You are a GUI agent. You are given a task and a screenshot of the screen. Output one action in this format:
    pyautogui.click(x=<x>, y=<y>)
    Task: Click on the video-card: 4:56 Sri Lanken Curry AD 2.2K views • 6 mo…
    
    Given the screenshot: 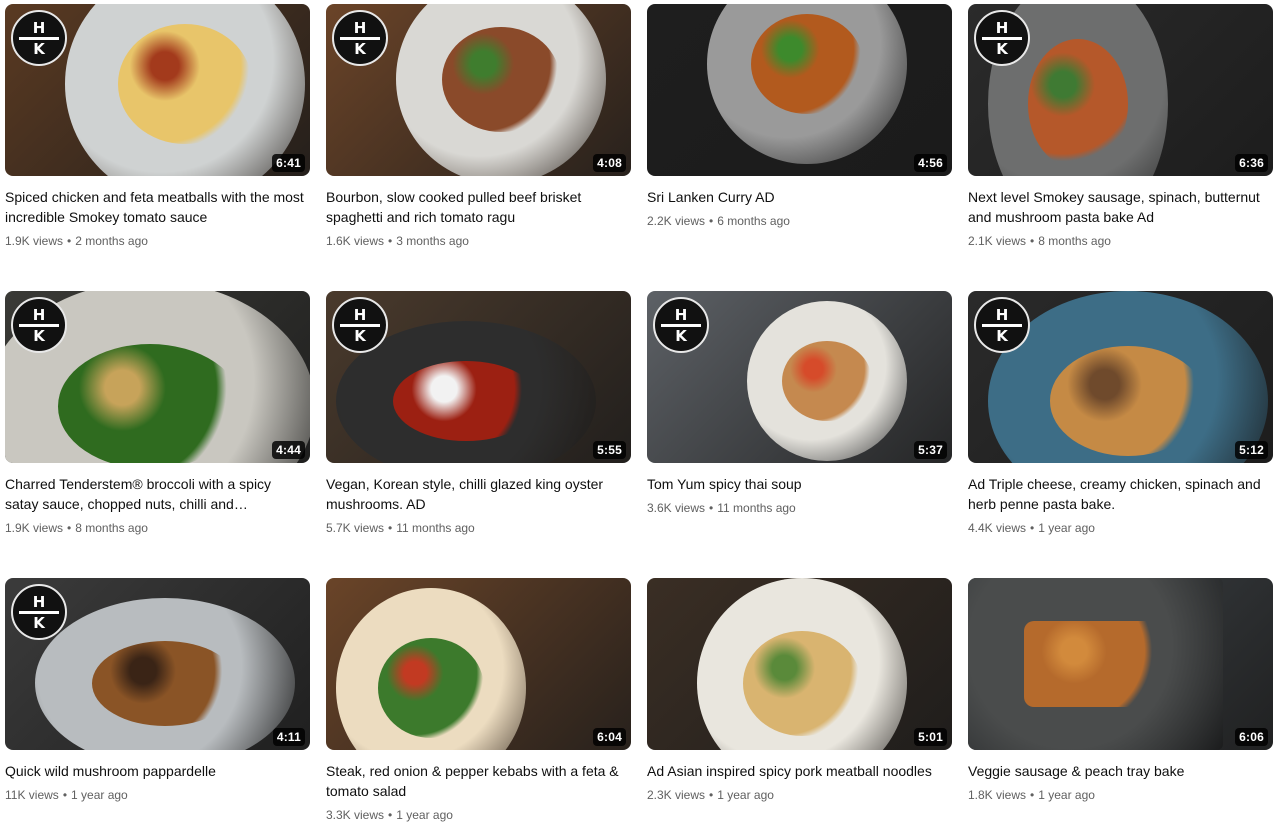 What is the action you would take?
    pyautogui.click(x=799, y=147)
    